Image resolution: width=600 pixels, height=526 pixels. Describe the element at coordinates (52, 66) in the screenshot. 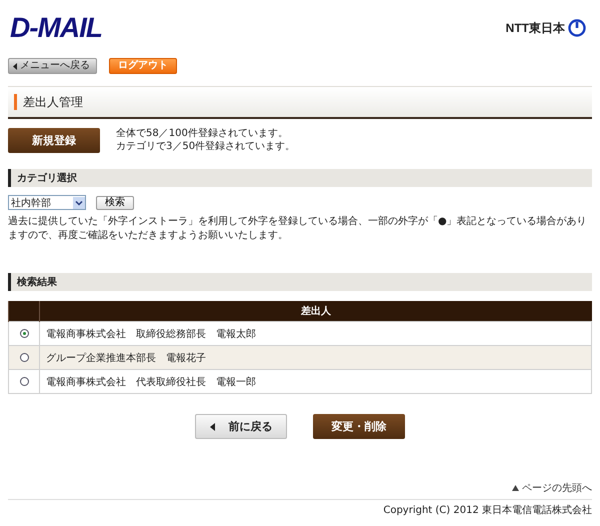

I see `nav-button: メニューへ戻る` at that location.